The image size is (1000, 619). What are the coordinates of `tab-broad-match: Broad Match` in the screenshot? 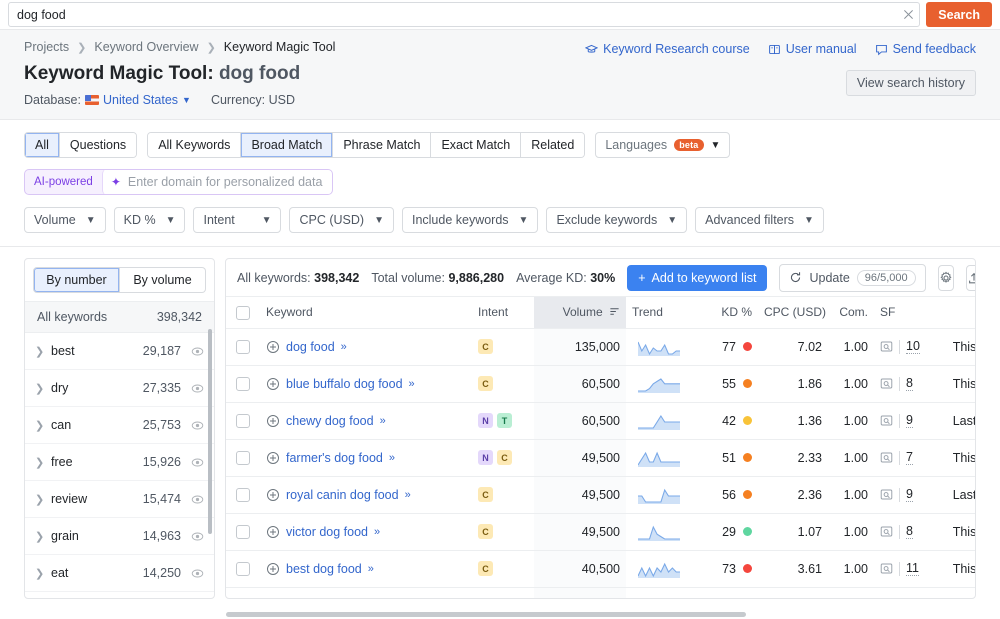 It's located at (287, 145).